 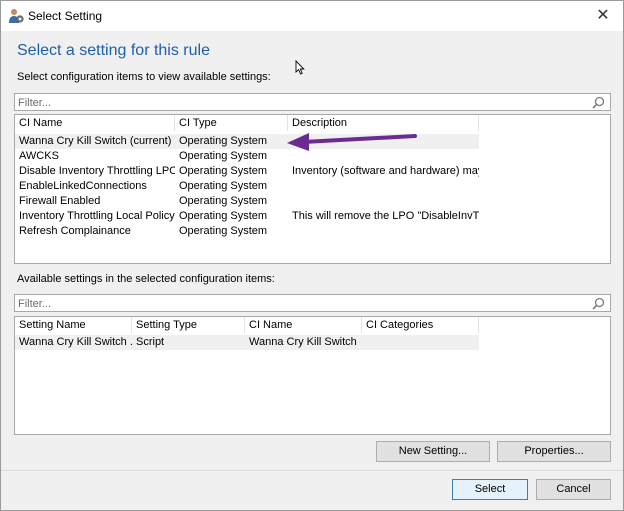 What do you see at coordinates (39, 156) in the screenshot?
I see `ci-name-cell: AWCKS` at bounding box center [39, 156].